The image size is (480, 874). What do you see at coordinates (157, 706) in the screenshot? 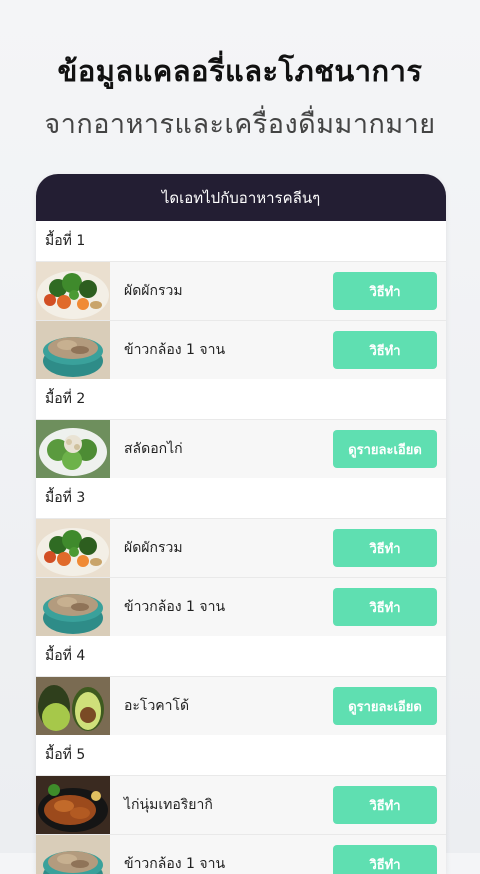
I see `food-name: อะโวคาโด้` at bounding box center [157, 706].